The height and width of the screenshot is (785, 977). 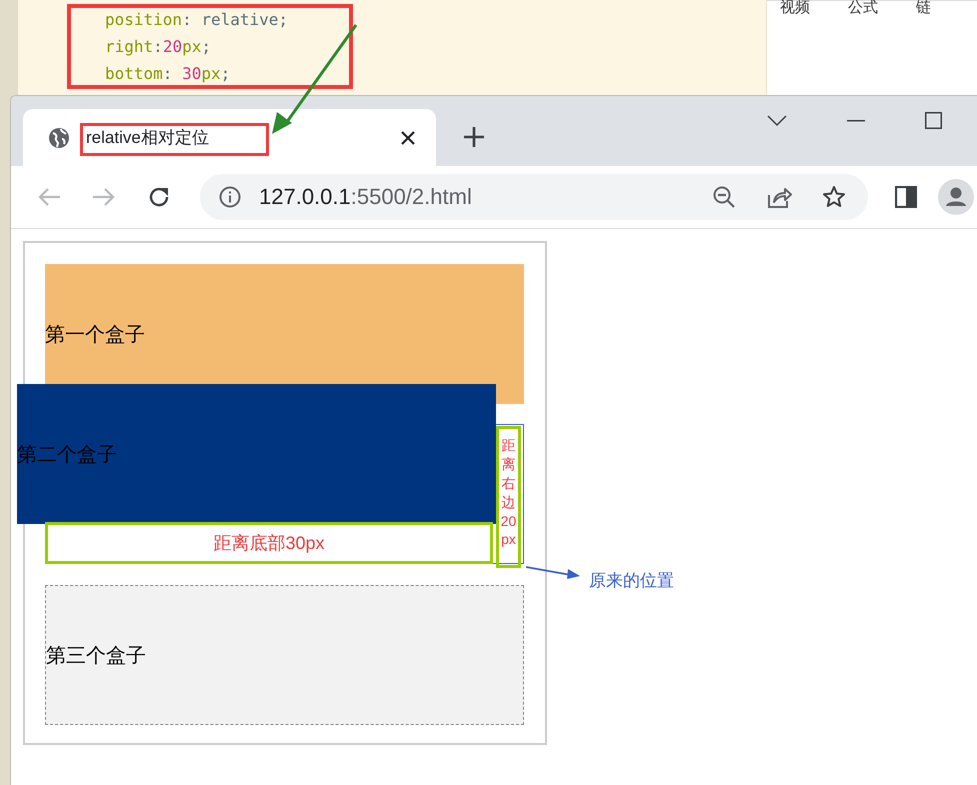 I want to click on maximize-icon, so click(x=933, y=120).